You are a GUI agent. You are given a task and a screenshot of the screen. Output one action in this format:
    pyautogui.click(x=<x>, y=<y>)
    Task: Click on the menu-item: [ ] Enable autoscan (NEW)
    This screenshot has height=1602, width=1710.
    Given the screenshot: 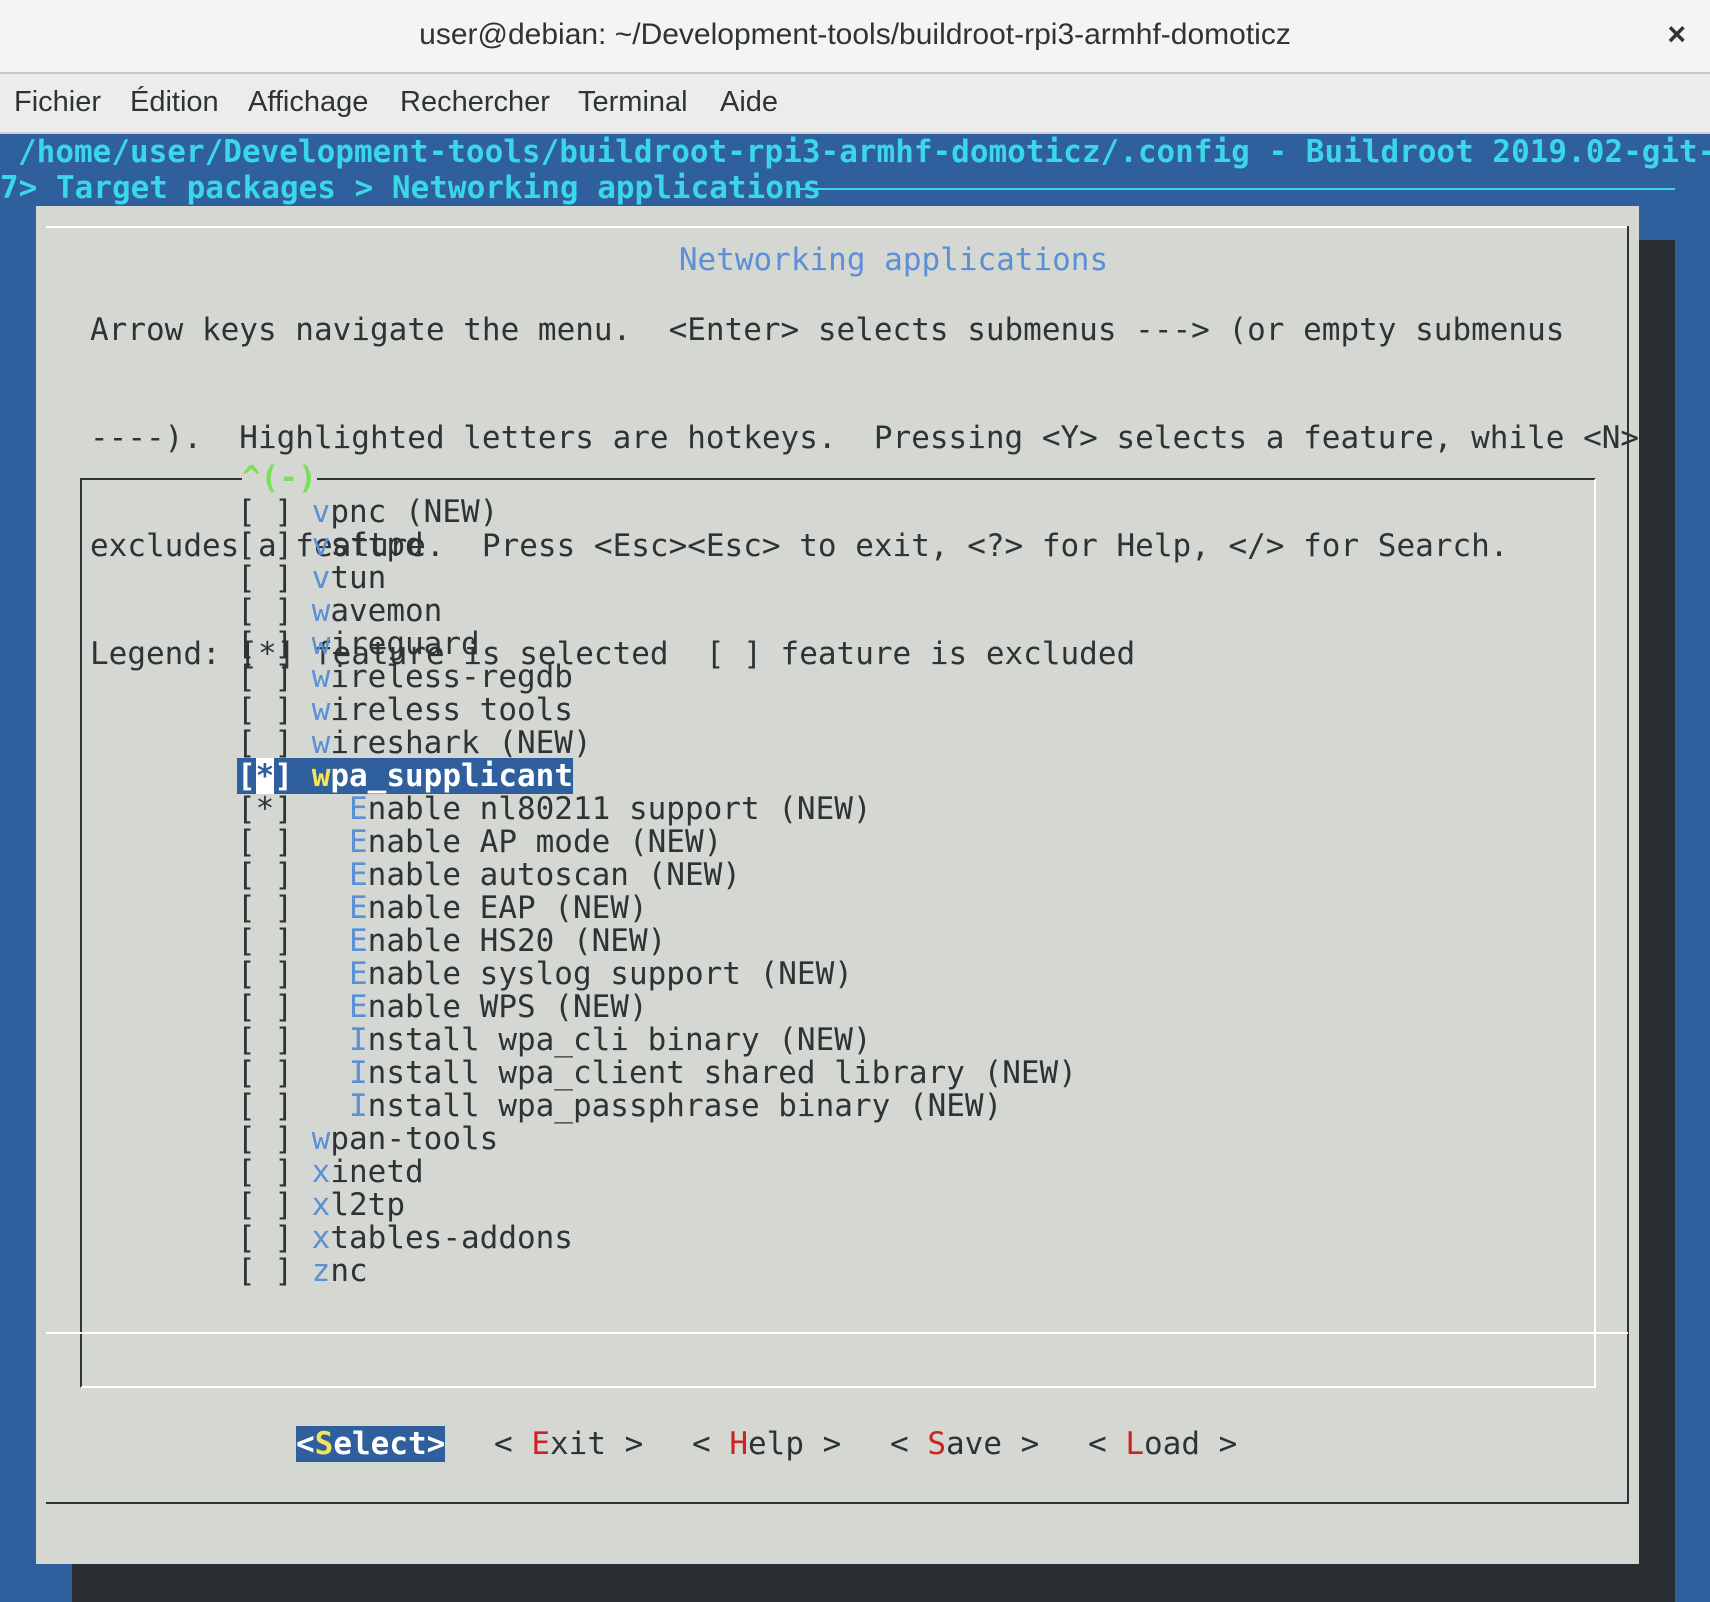 What is the action you would take?
    pyautogui.click(x=489, y=875)
    